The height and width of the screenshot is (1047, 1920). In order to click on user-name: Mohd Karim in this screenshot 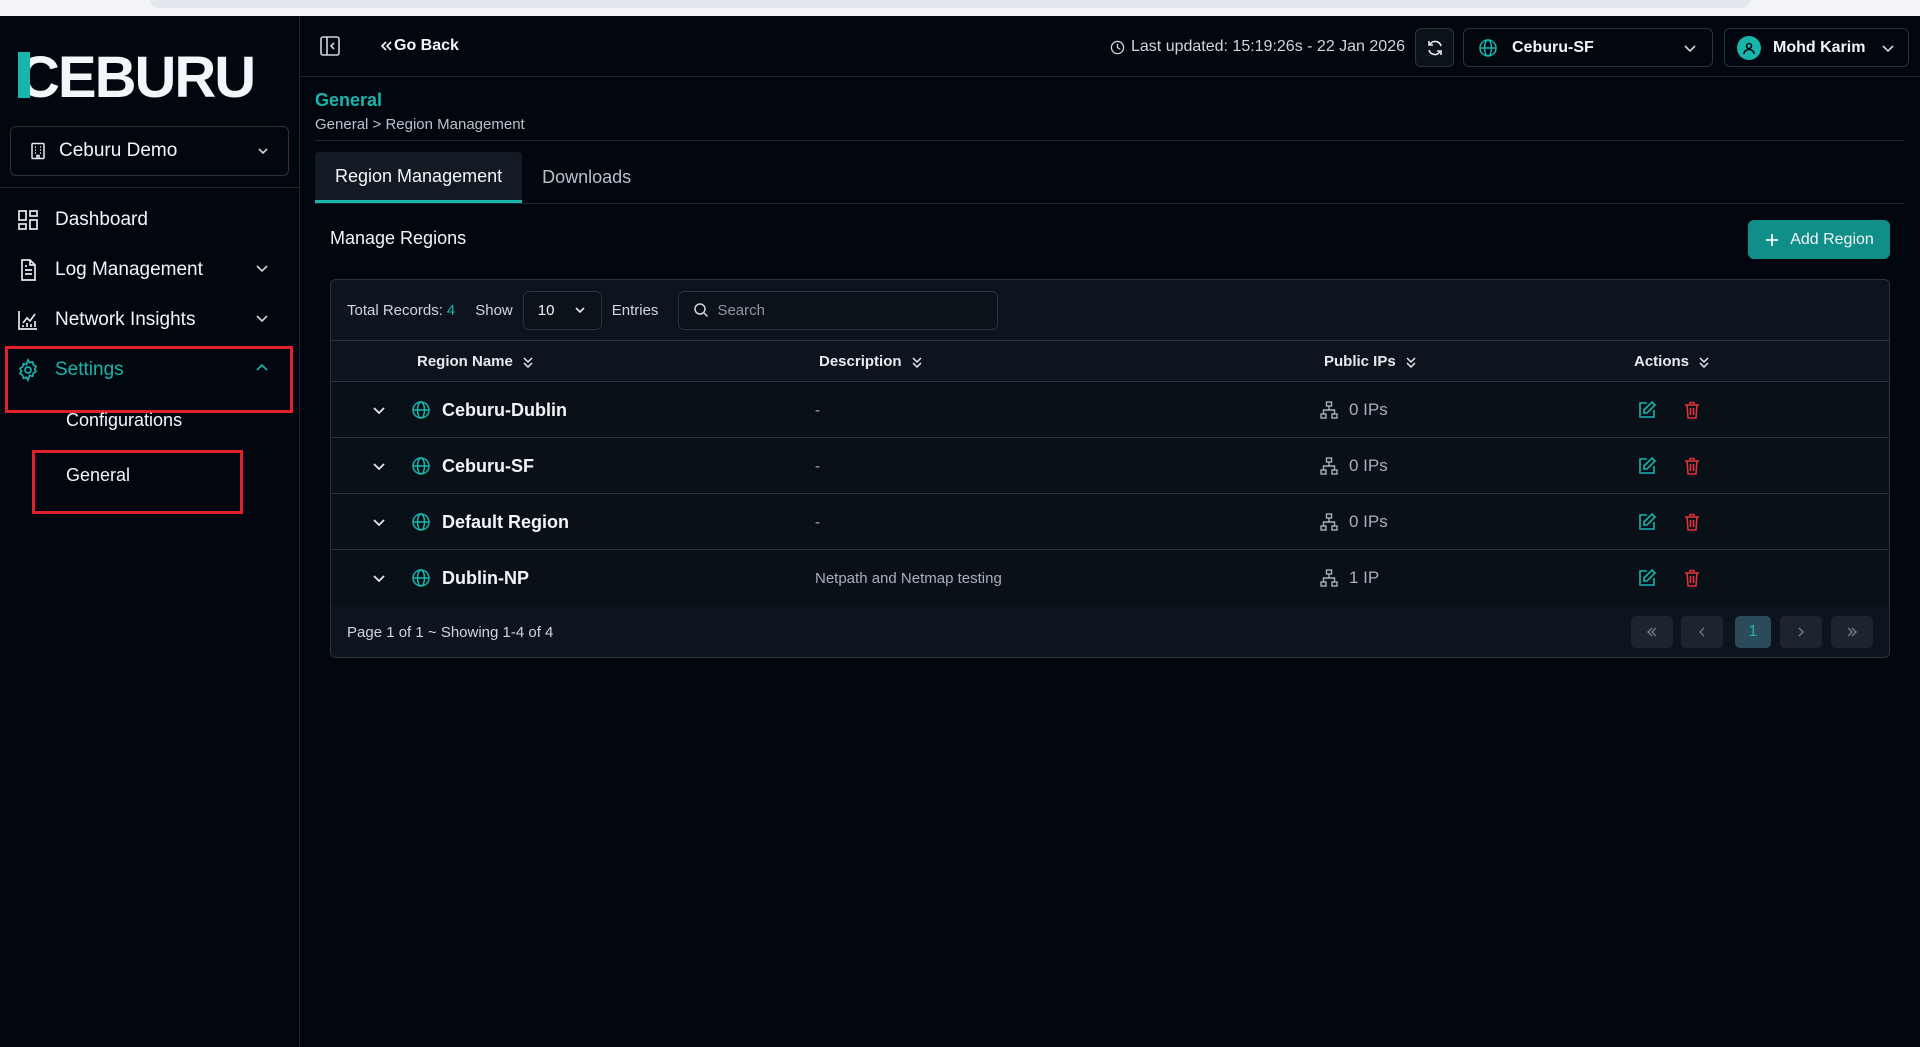, I will do `click(1819, 47)`.